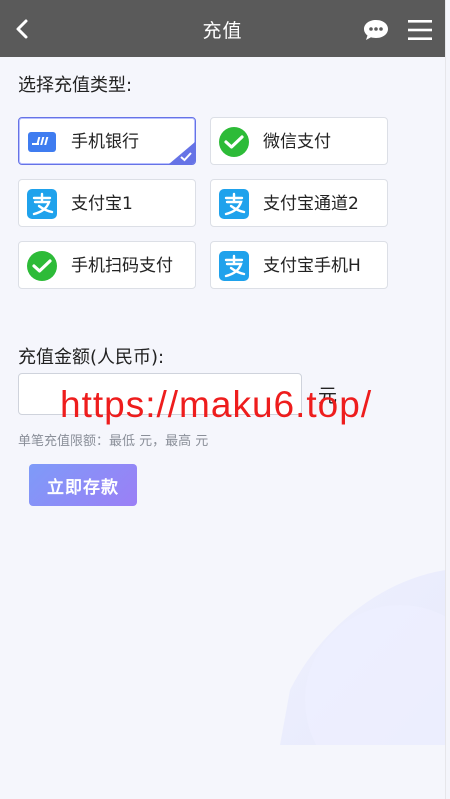 This screenshot has height=799, width=450. I want to click on payment-option-alipay-2: 支付宝通道2, so click(299, 203).